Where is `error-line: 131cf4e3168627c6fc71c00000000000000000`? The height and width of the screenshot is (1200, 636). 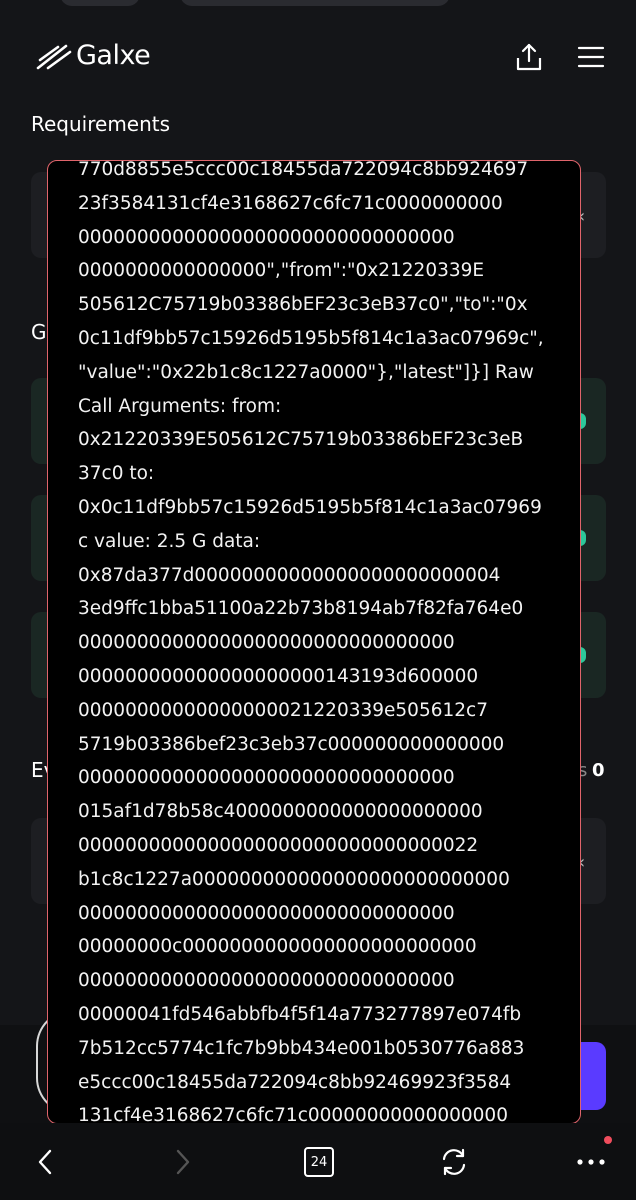 error-line: 131cf4e3168627c6fc71c00000000000000000 is located at coordinates (293, 1114).